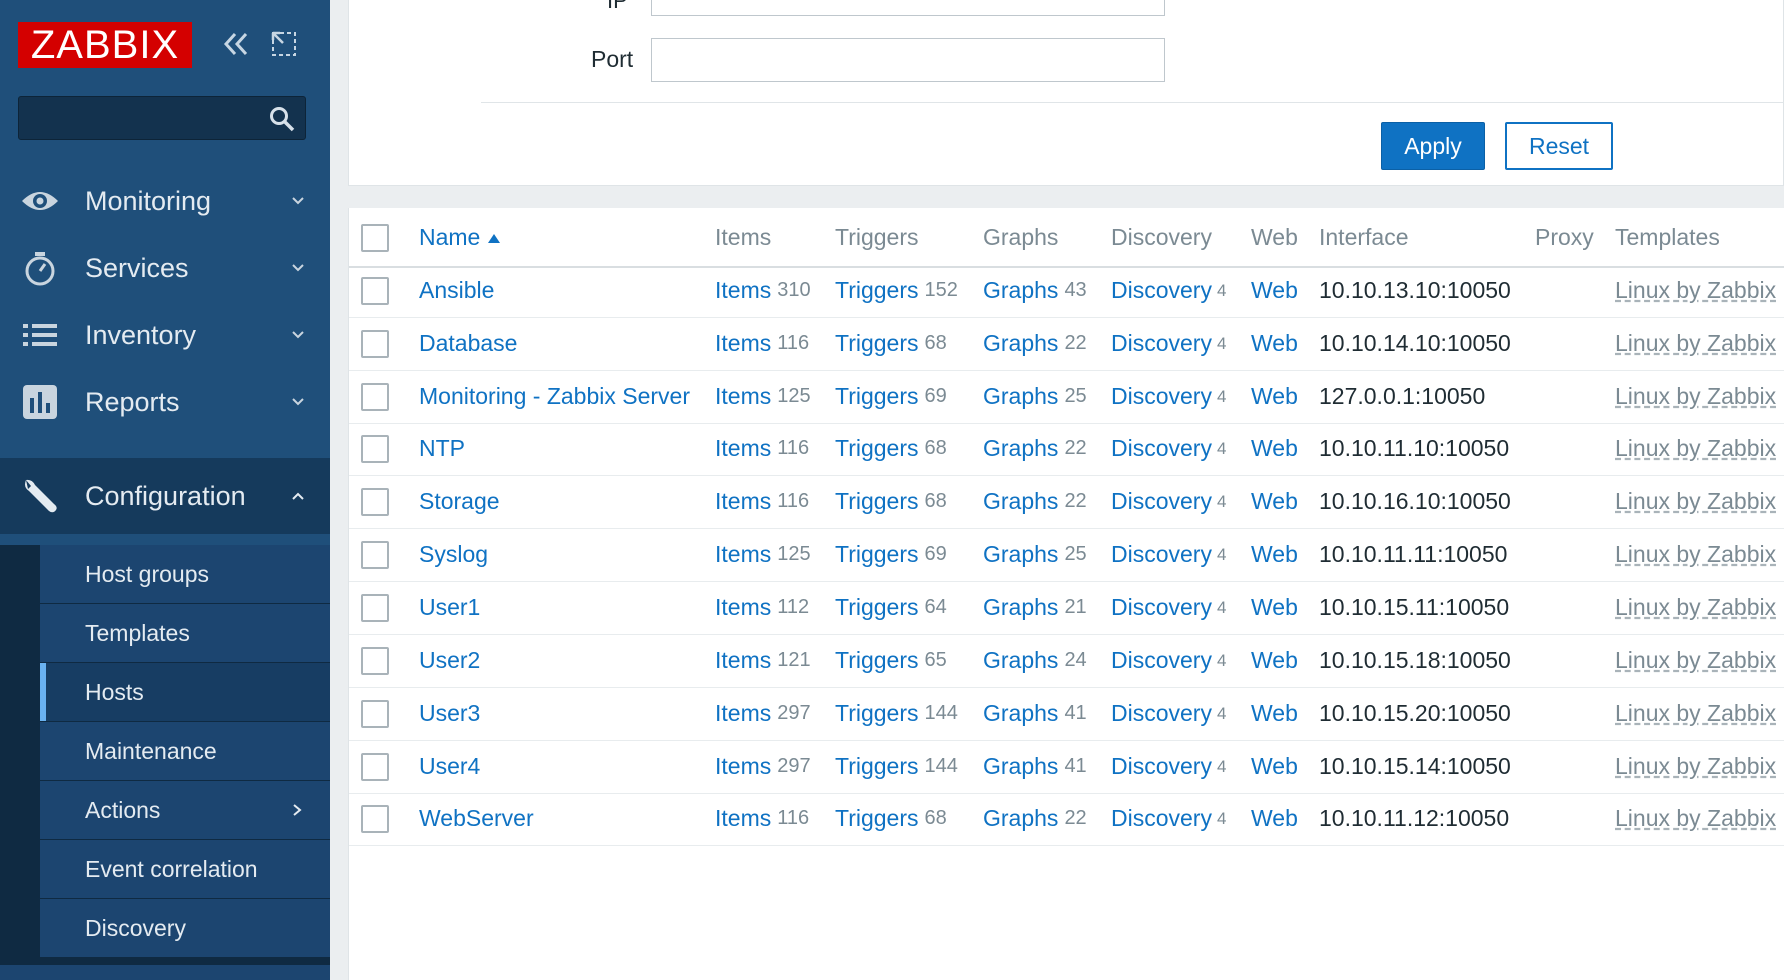 Image resolution: width=1784 pixels, height=980 pixels. What do you see at coordinates (1559, 146) in the screenshot?
I see `reset-button: Reset` at bounding box center [1559, 146].